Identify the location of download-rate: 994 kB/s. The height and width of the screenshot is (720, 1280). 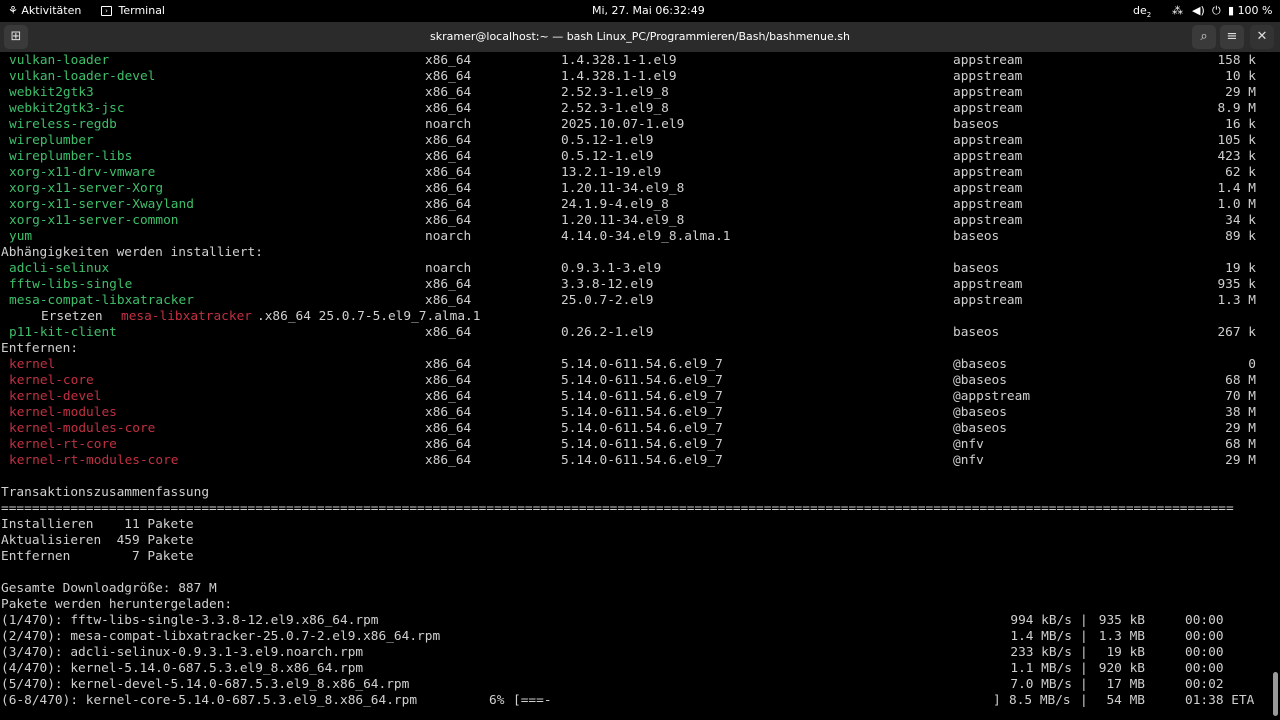
(1041, 620).